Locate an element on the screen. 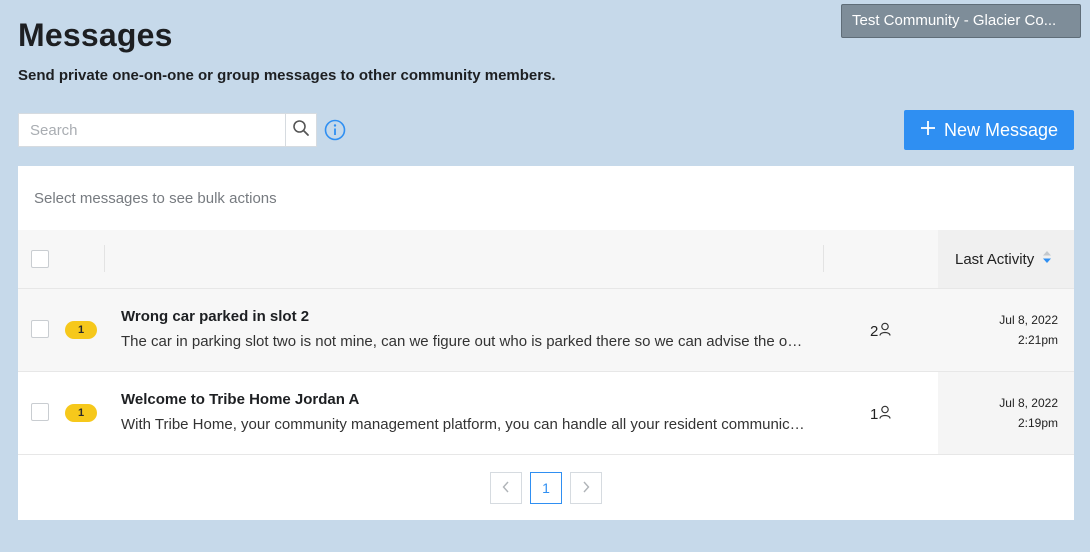 The width and height of the screenshot is (1090, 552). prev-page-button is located at coordinates (506, 488).